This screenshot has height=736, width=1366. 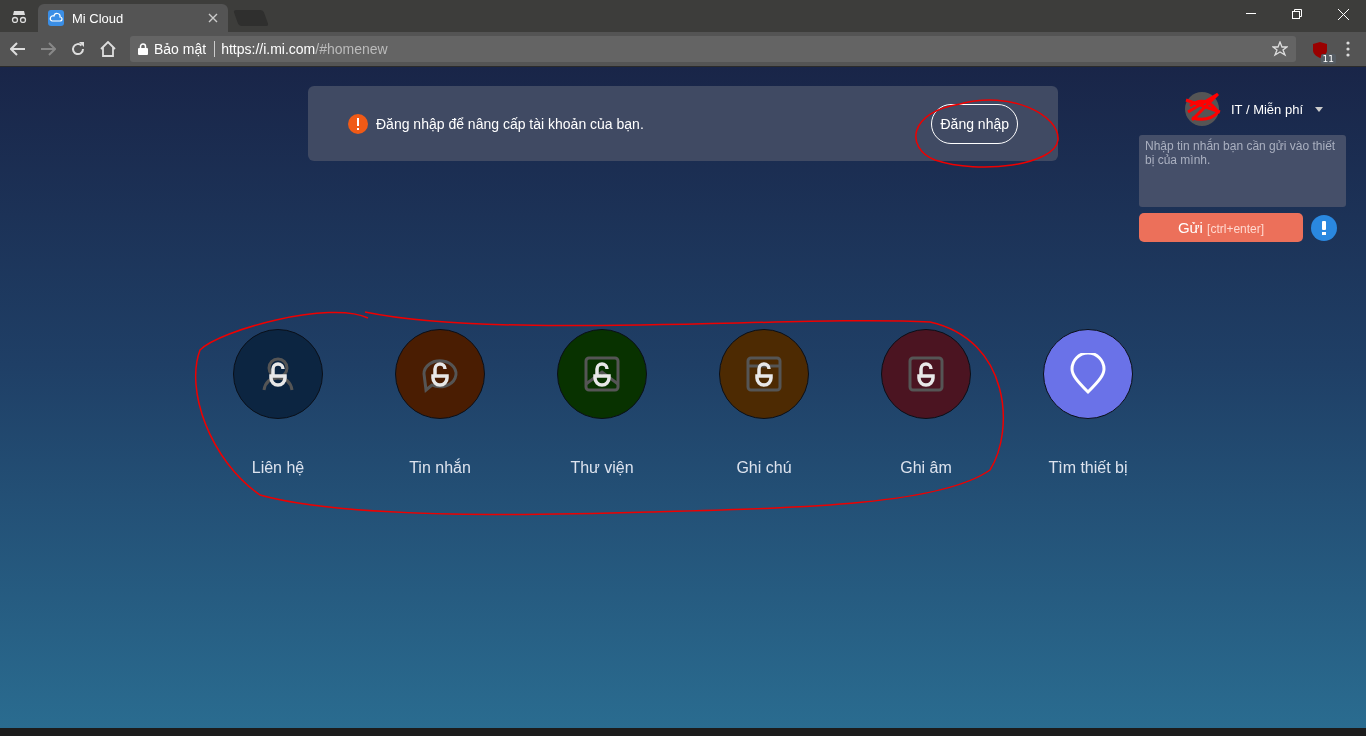 What do you see at coordinates (1088, 374) in the screenshot?
I see `location-pin-icon` at bounding box center [1088, 374].